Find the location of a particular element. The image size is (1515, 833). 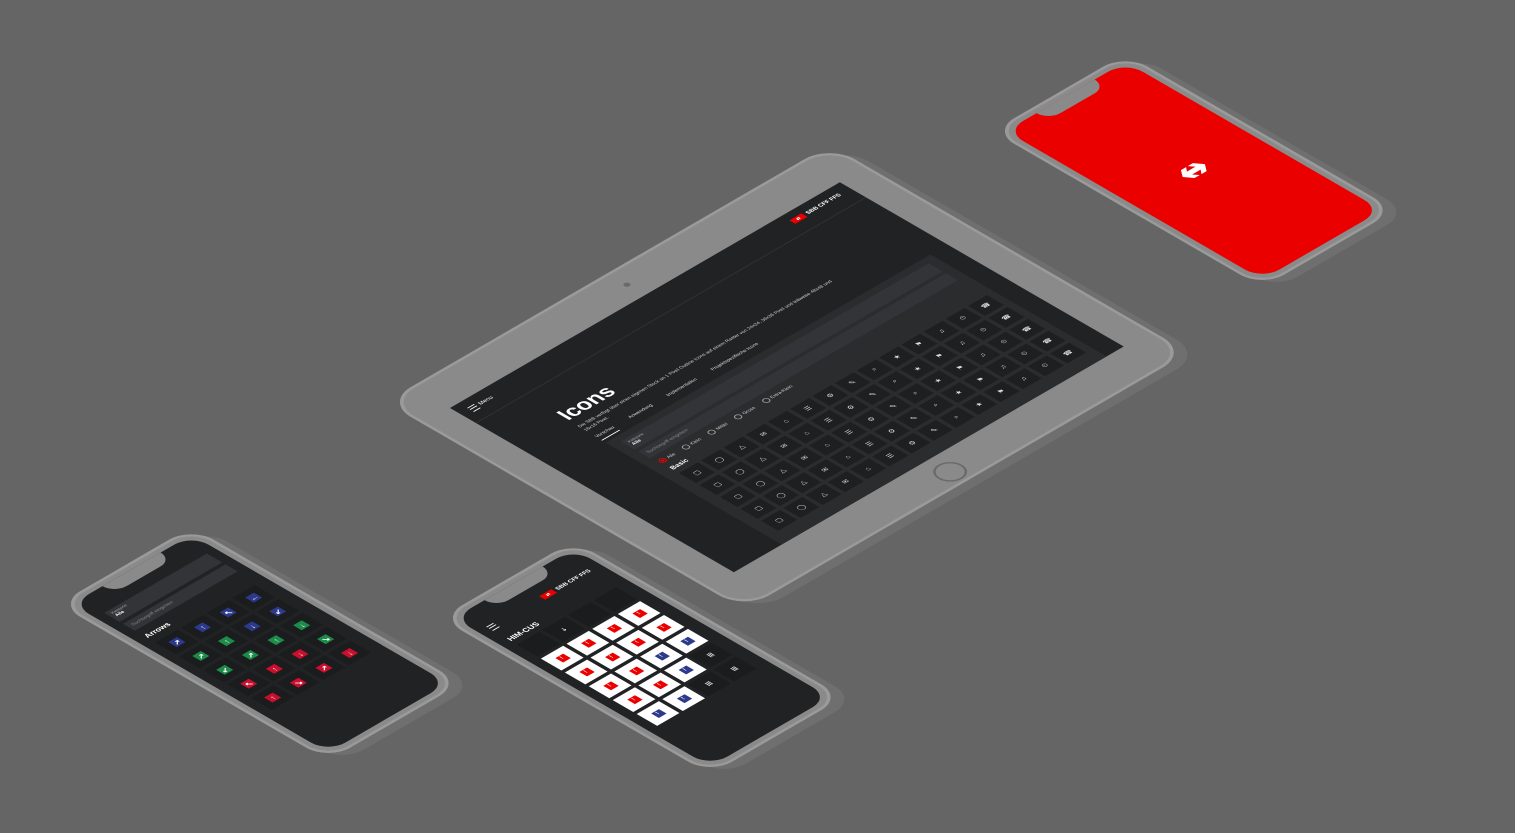

sbb-logo-icon is located at coordinates (1193, 171).